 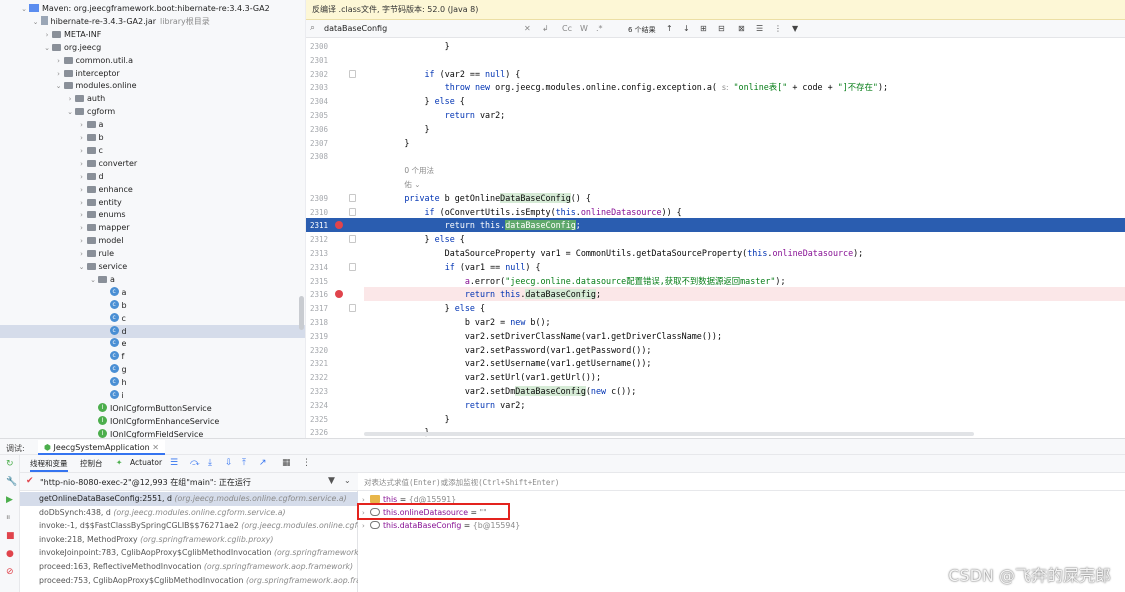 What do you see at coordinates (146, 462) in the screenshot?
I see `tab-actuator: Actuator` at bounding box center [146, 462].